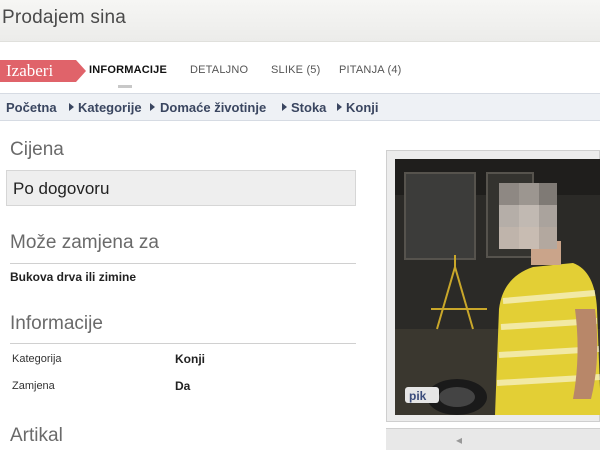 The image size is (600, 450). I want to click on brand-logo: Izaberi, so click(43, 71).